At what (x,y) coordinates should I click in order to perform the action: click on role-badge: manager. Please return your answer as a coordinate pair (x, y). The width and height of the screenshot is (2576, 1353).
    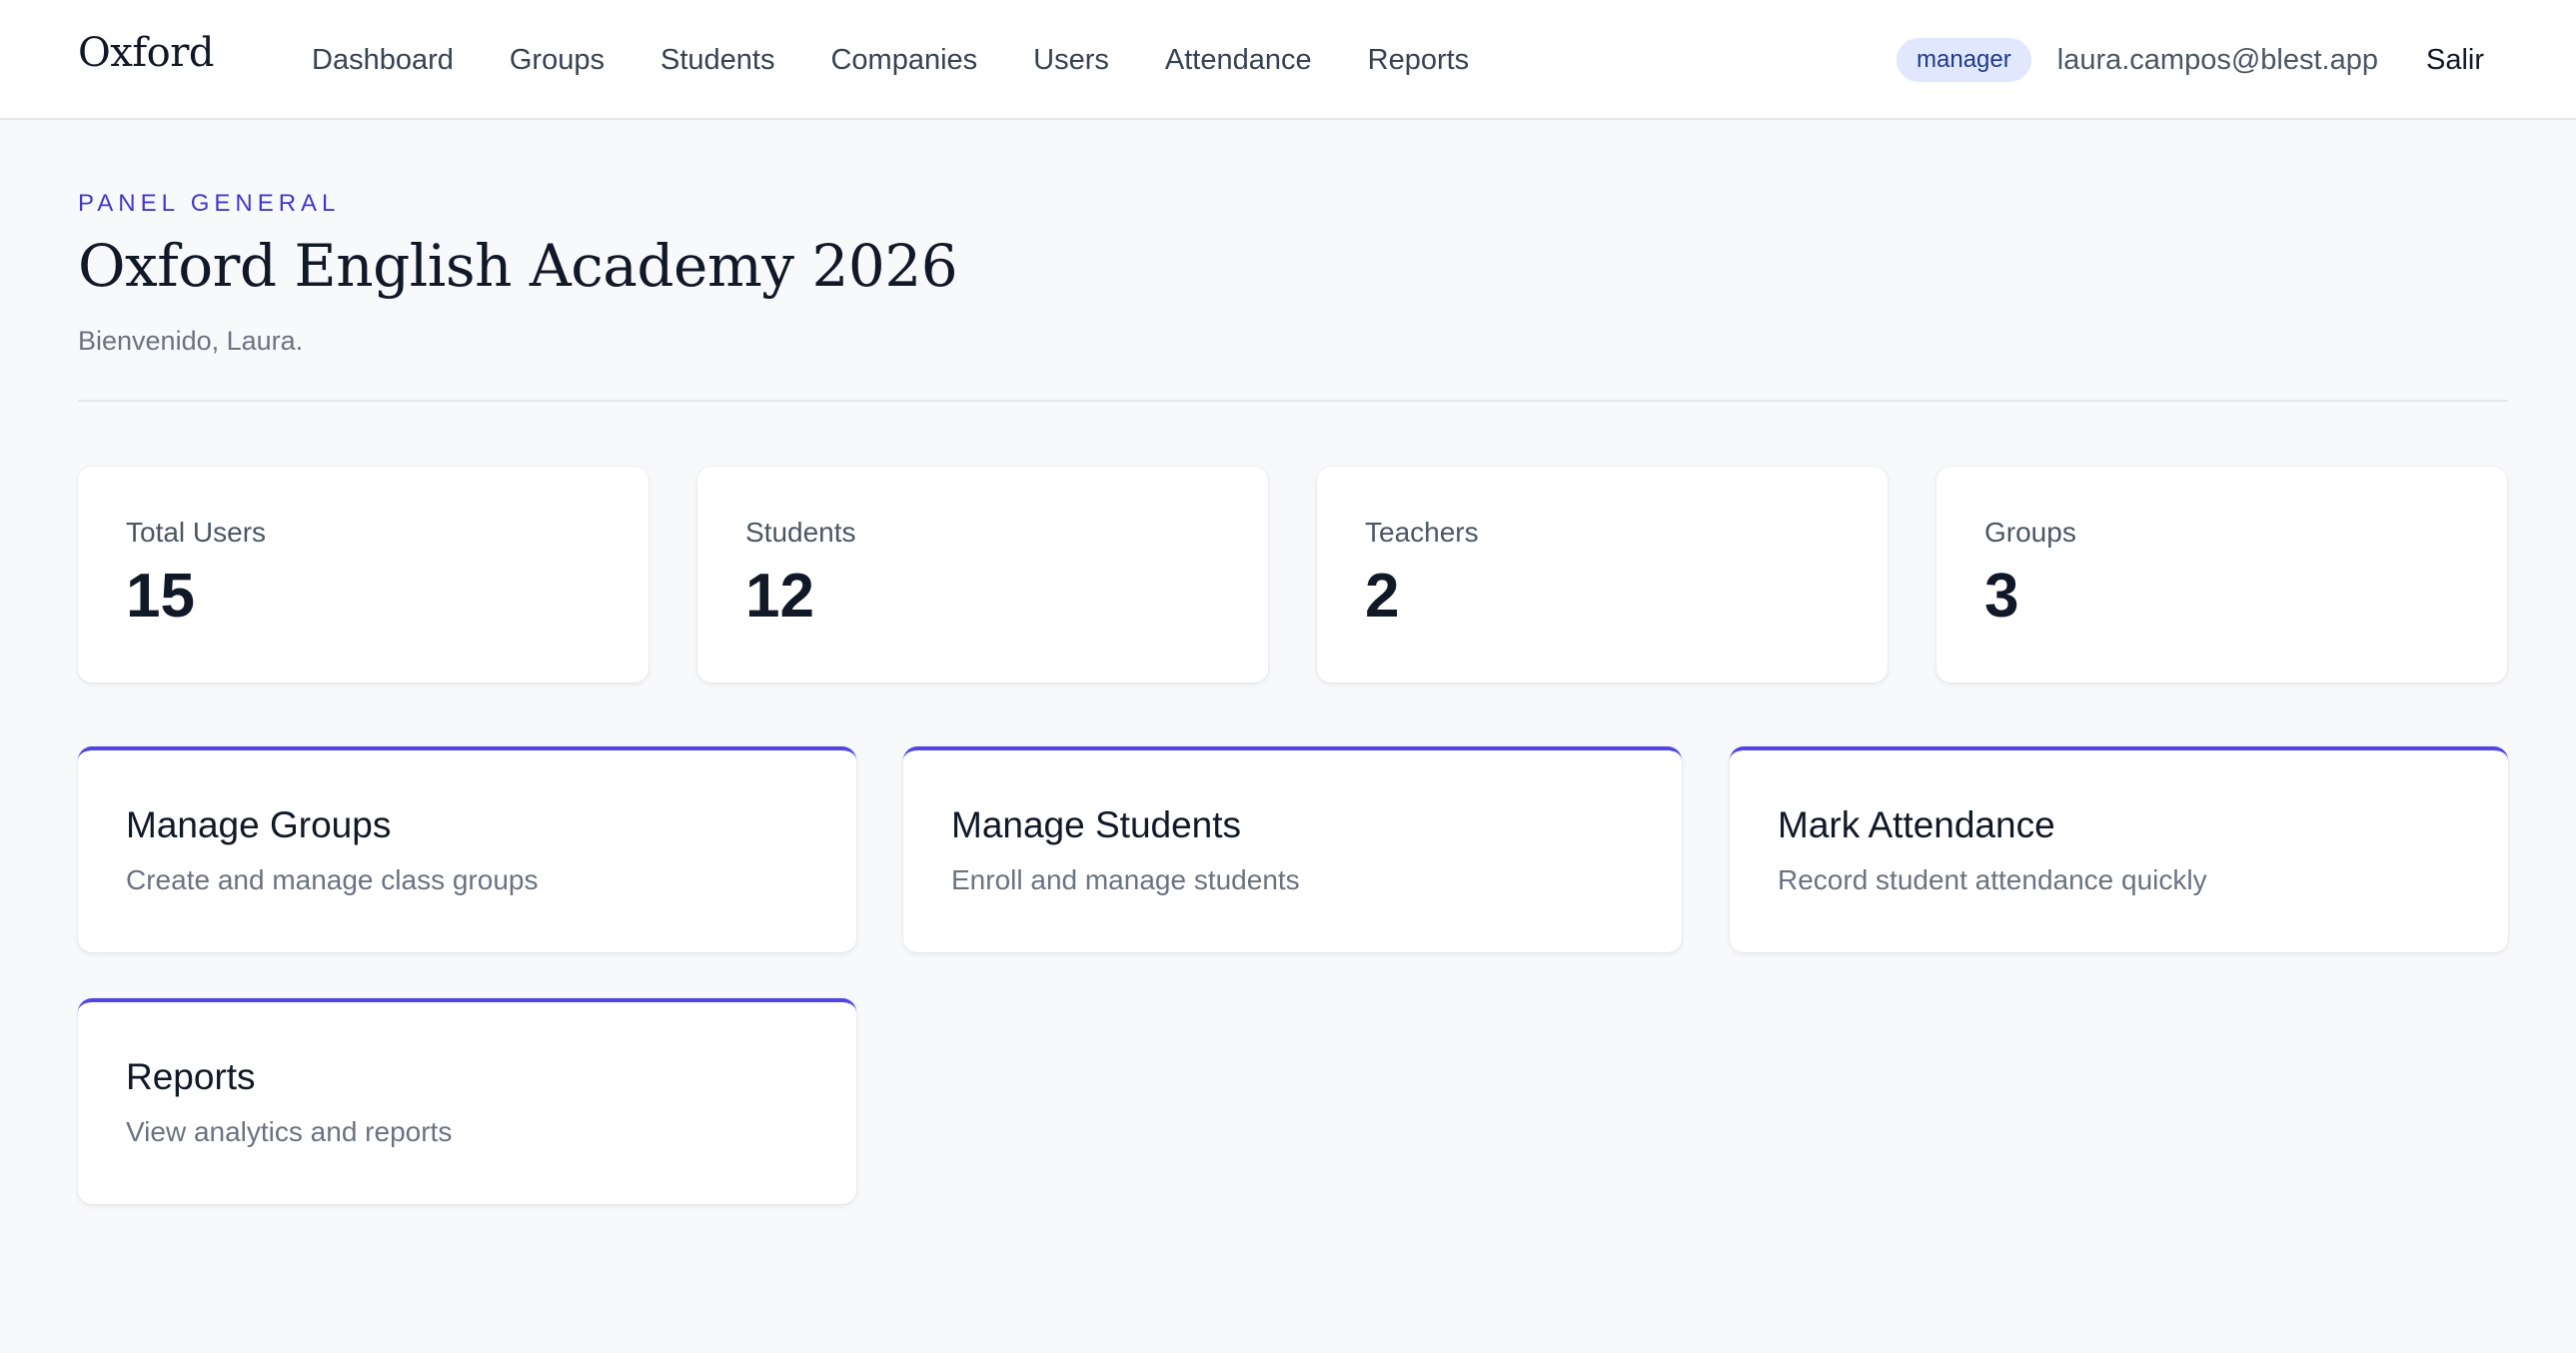
    Looking at the image, I should click on (1964, 60).